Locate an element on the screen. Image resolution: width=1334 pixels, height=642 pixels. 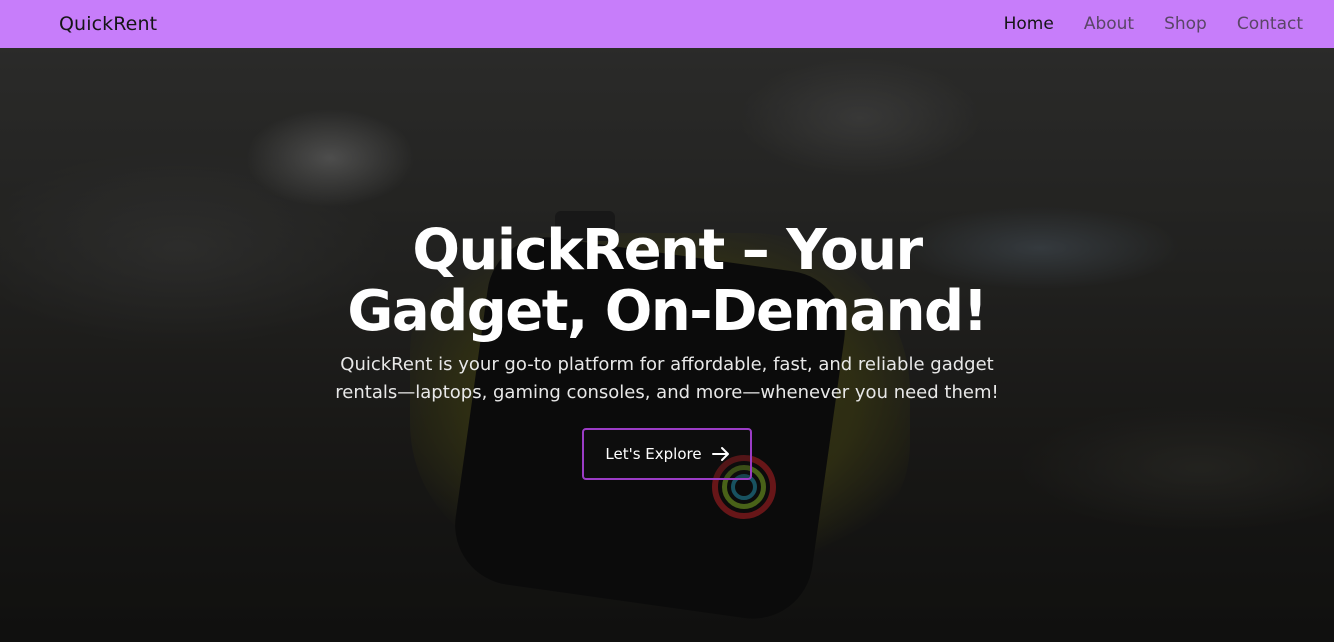
nav-link-about: About is located at coordinates (1109, 24).